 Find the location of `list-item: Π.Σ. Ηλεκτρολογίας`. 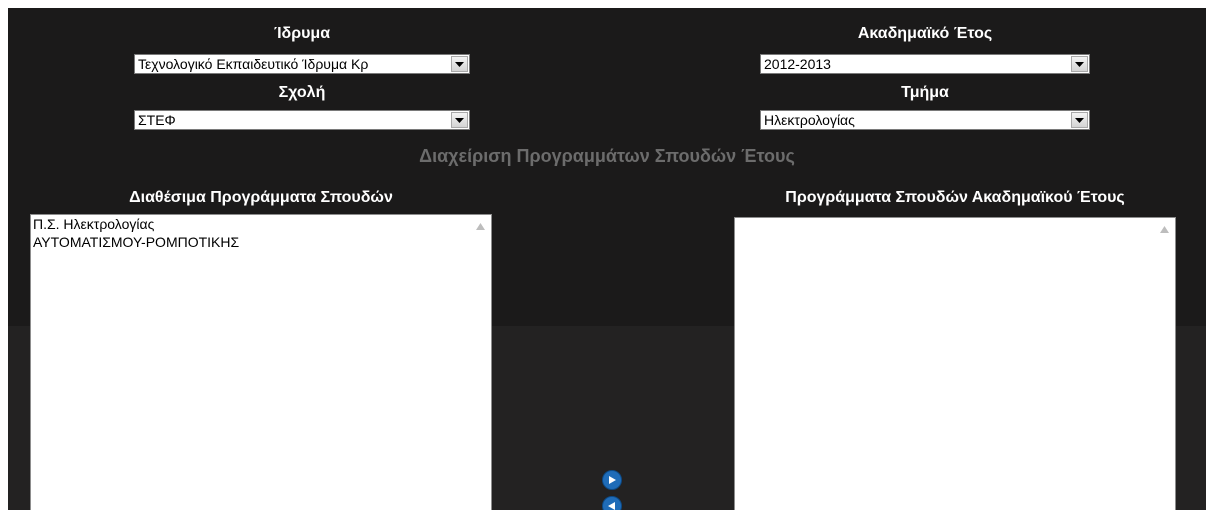

list-item: Π.Σ. Ηλεκτρολογίας is located at coordinates (261, 224).